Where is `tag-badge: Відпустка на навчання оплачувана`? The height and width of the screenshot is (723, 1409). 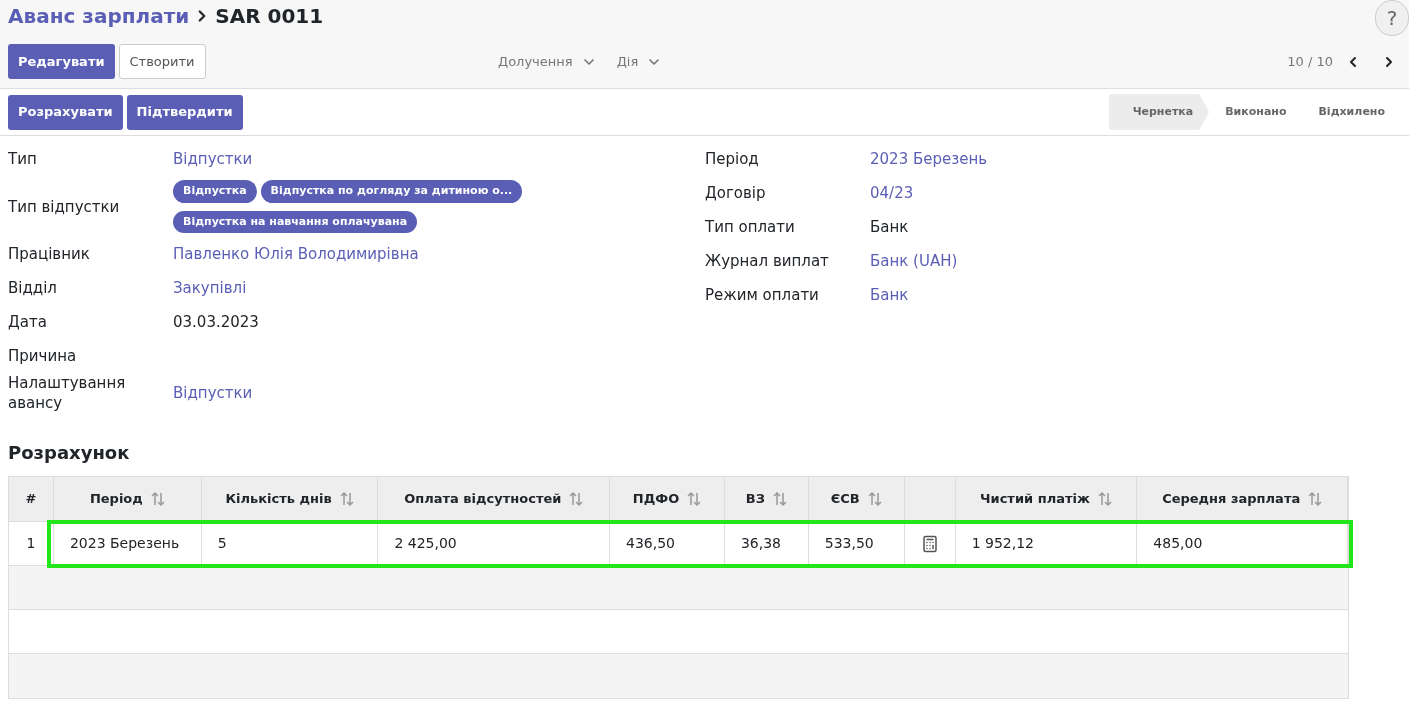 tag-badge: Відпустка на навчання оплачувана is located at coordinates (295, 221).